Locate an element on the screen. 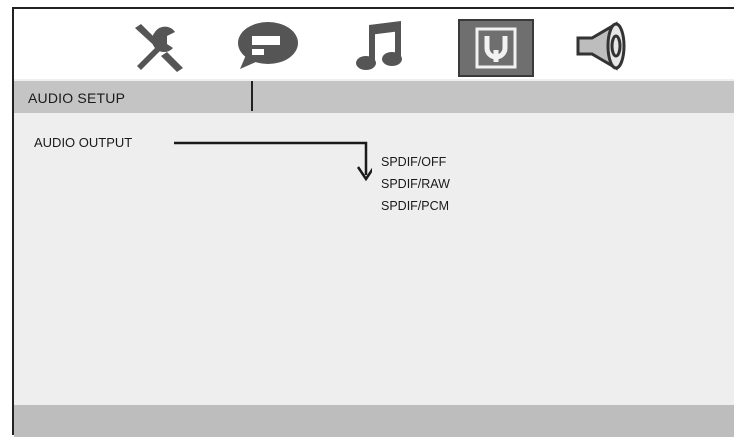 Image resolution: width=734 pixels, height=437 pixels. wrench-tools-icon is located at coordinates (159, 48).